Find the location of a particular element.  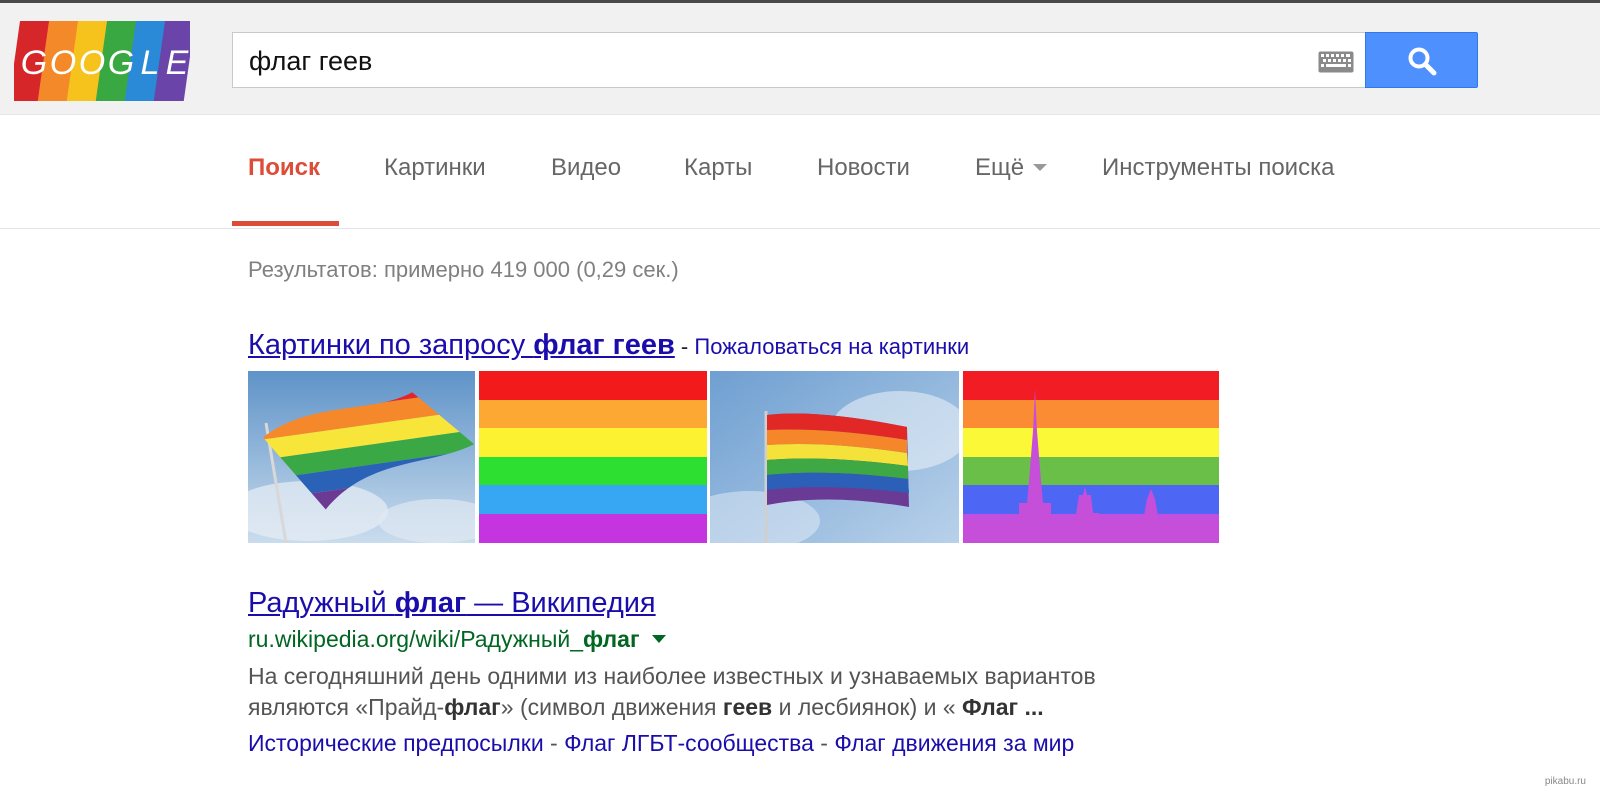

search-box is located at coordinates (798, 60).